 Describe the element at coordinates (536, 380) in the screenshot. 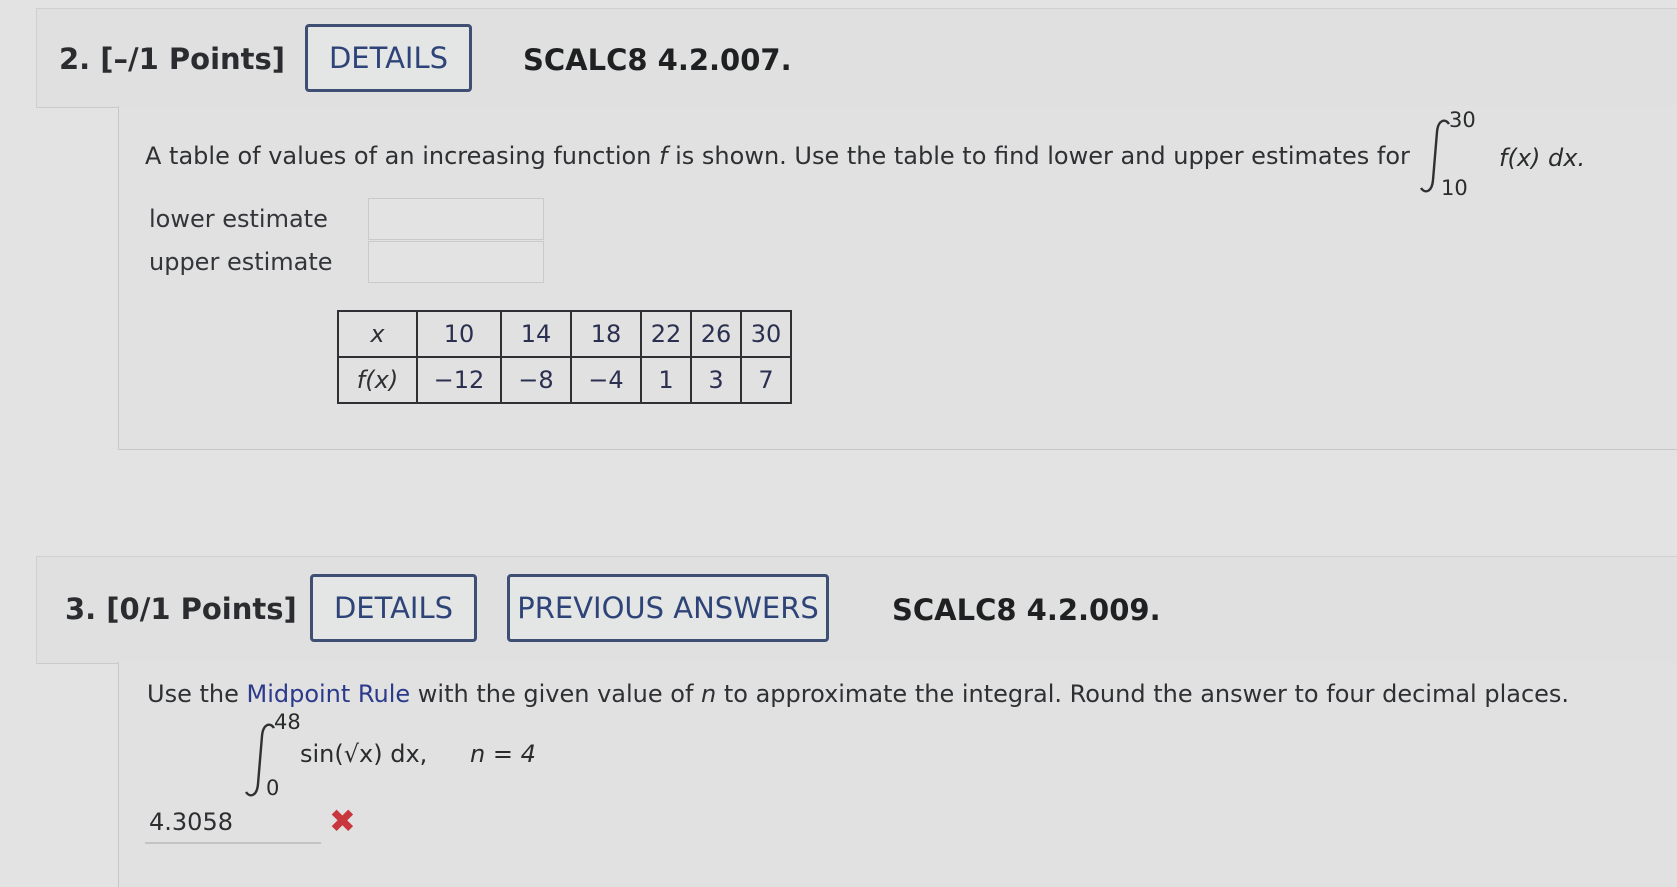

I see `table-cell: −8` at that location.